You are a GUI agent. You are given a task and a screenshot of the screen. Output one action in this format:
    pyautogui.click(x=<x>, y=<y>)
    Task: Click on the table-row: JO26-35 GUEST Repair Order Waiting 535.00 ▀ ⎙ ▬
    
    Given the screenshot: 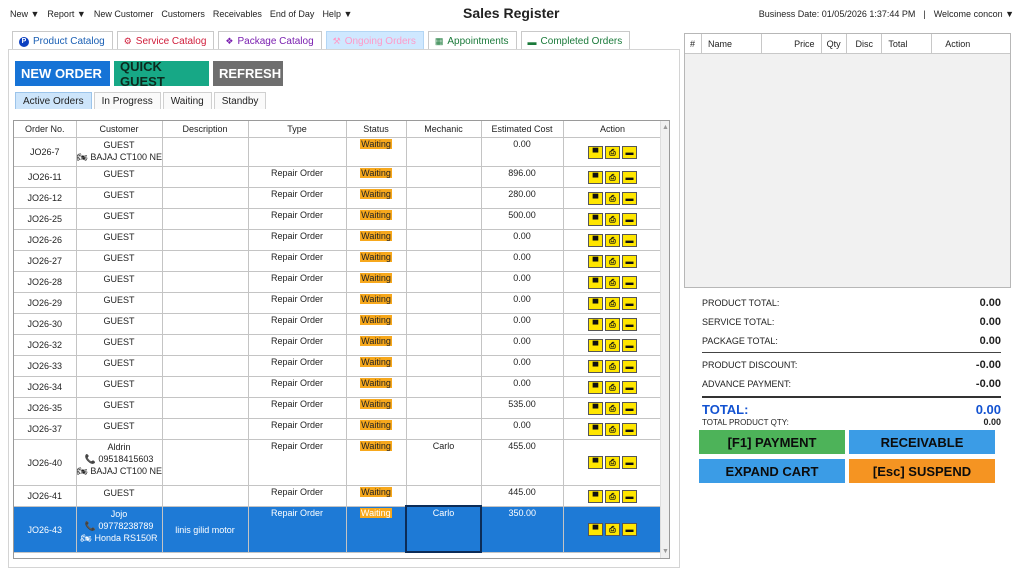 What is the action you would take?
    pyautogui.click(x=338, y=408)
    